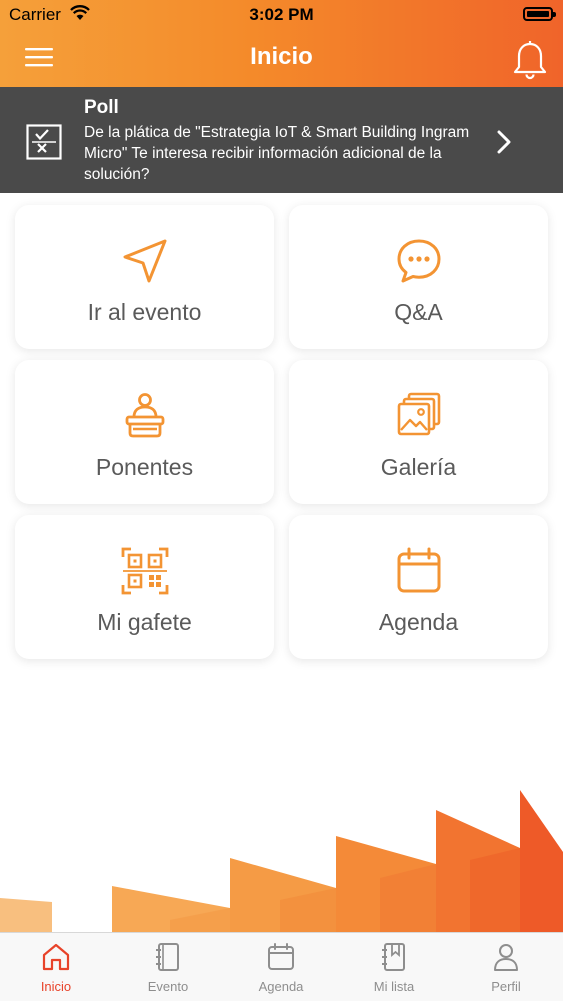  Describe the element at coordinates (394, 959) in the screenshot. I see `bookmark-notebook-icon` at that location.